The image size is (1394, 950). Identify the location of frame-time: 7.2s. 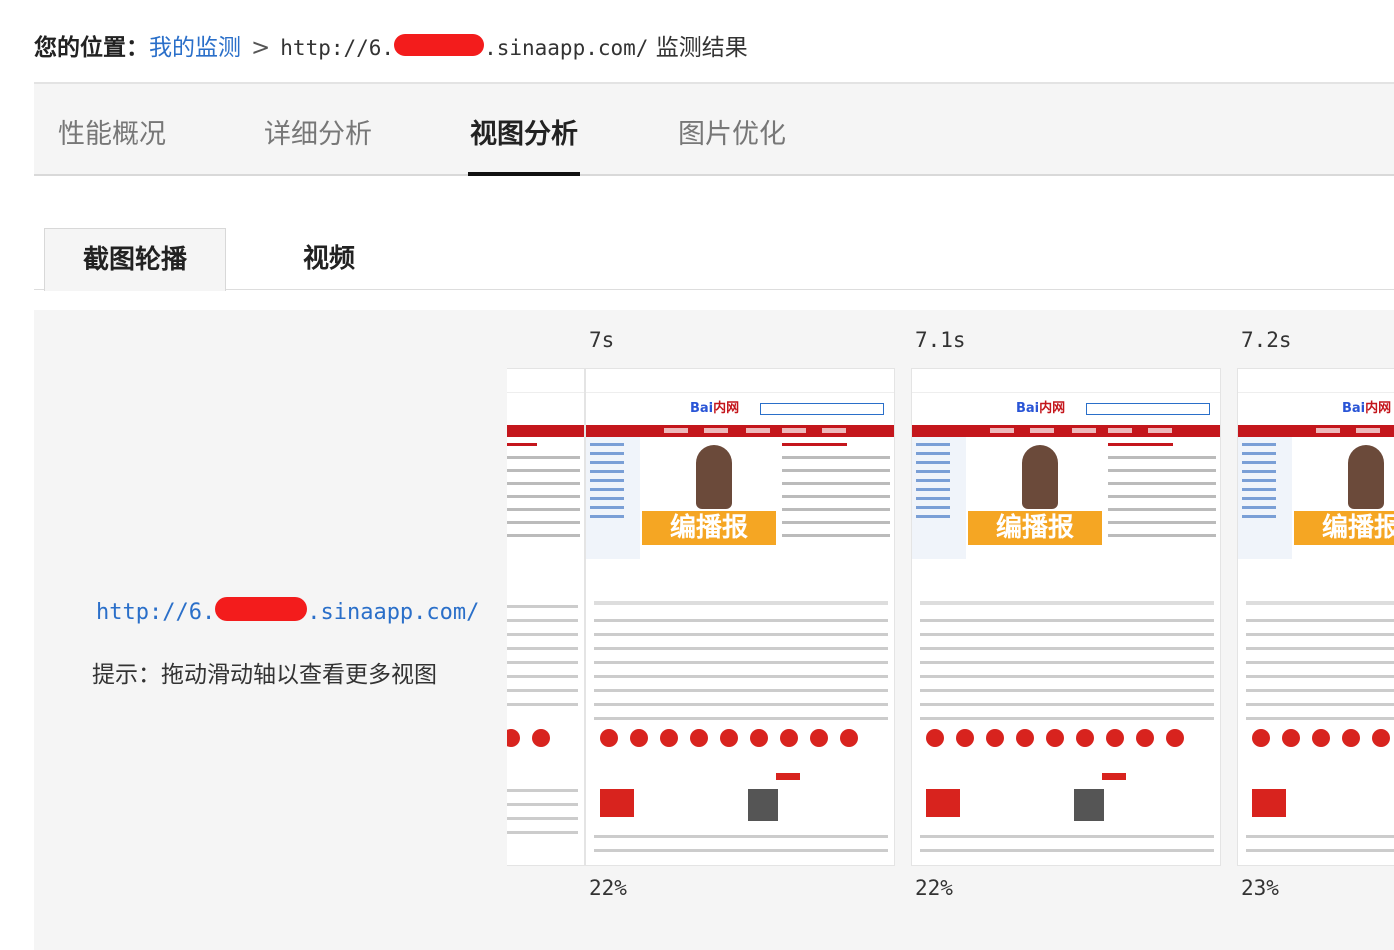
(1266, 340).